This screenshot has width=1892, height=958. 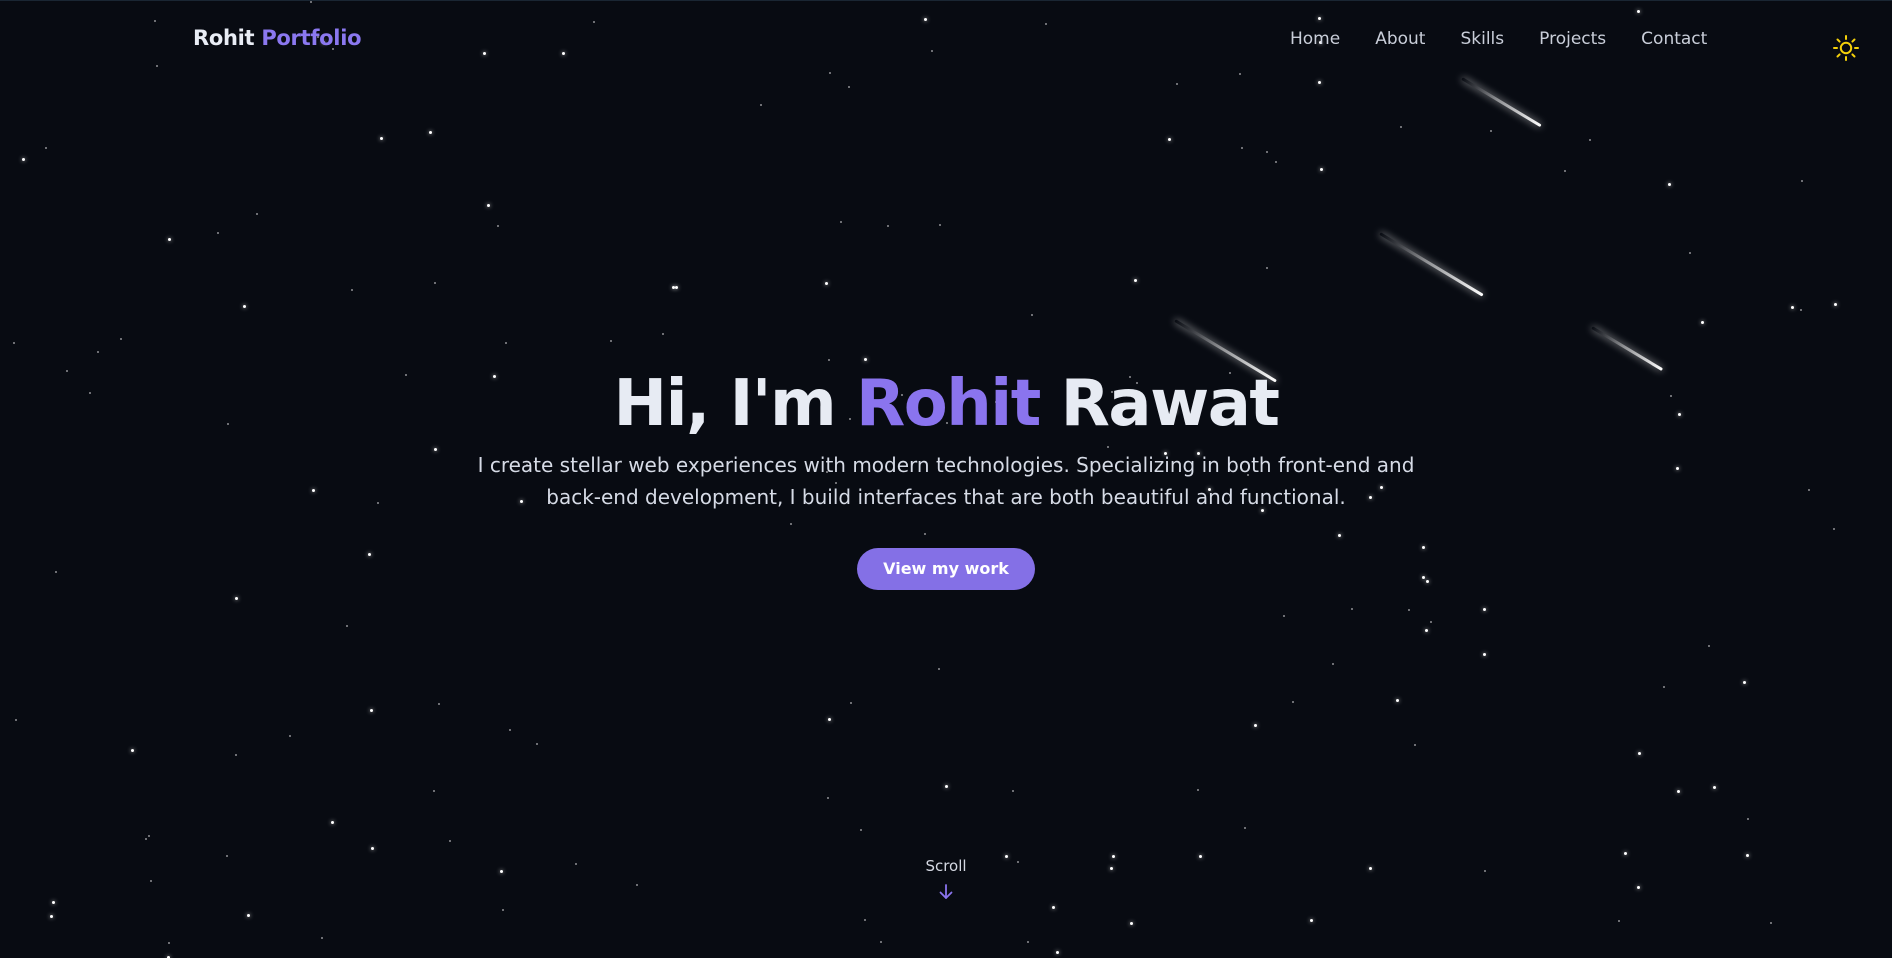 What do you see at coordinates (946, 569) in the screenshot?
I see `view-work-button: View my work` at bounding box center [946, 569].